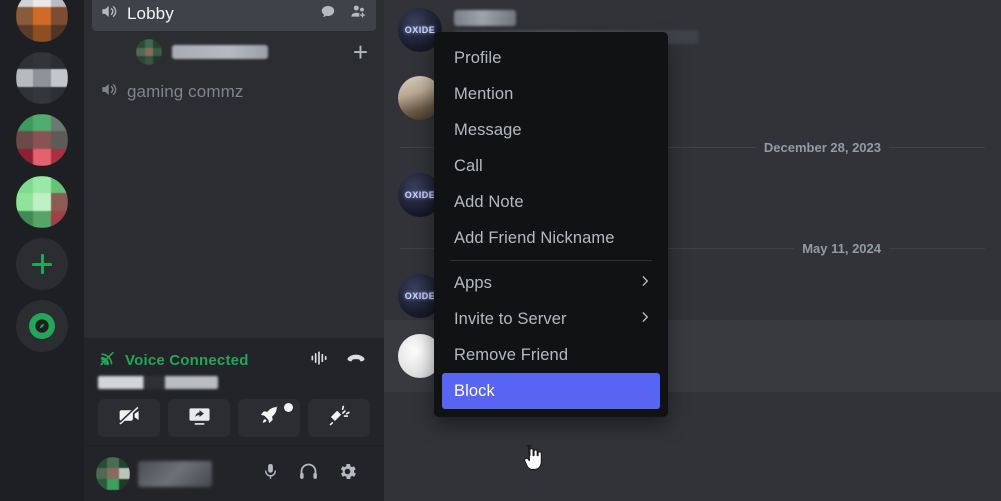 Image resolution: width=1001 pixels, height=501 pixels. I want to click on camera-off-button, so click(129, 418).